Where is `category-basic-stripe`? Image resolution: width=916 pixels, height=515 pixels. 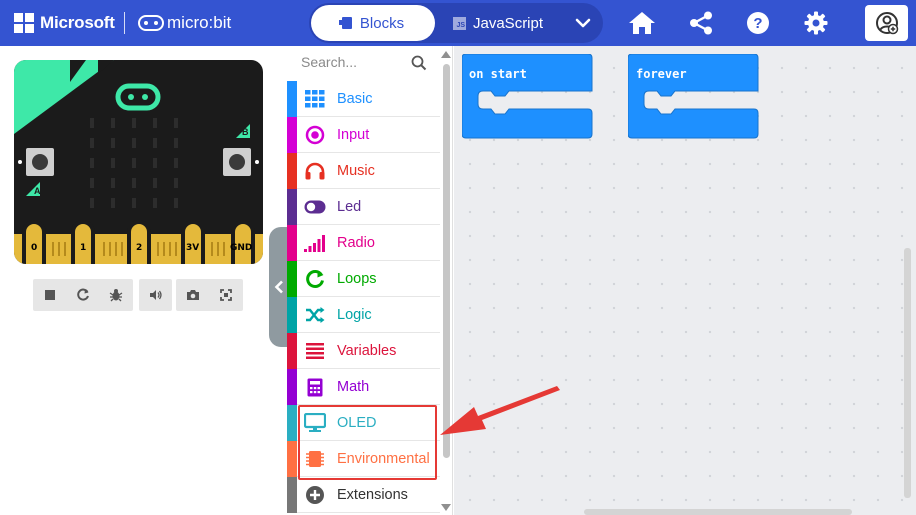 category-basic-stripe is located at coordinates (292, 99).